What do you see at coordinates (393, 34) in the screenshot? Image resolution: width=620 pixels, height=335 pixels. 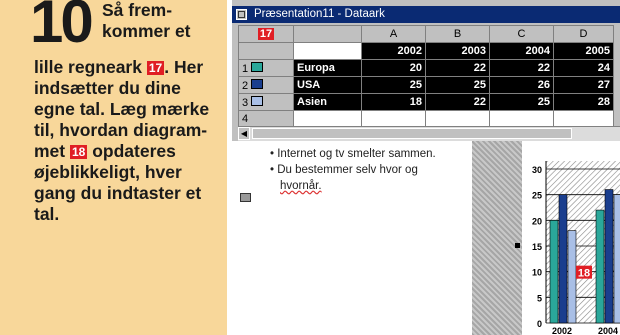 I see `column-header-a: A` at bounding box center [393, 34].